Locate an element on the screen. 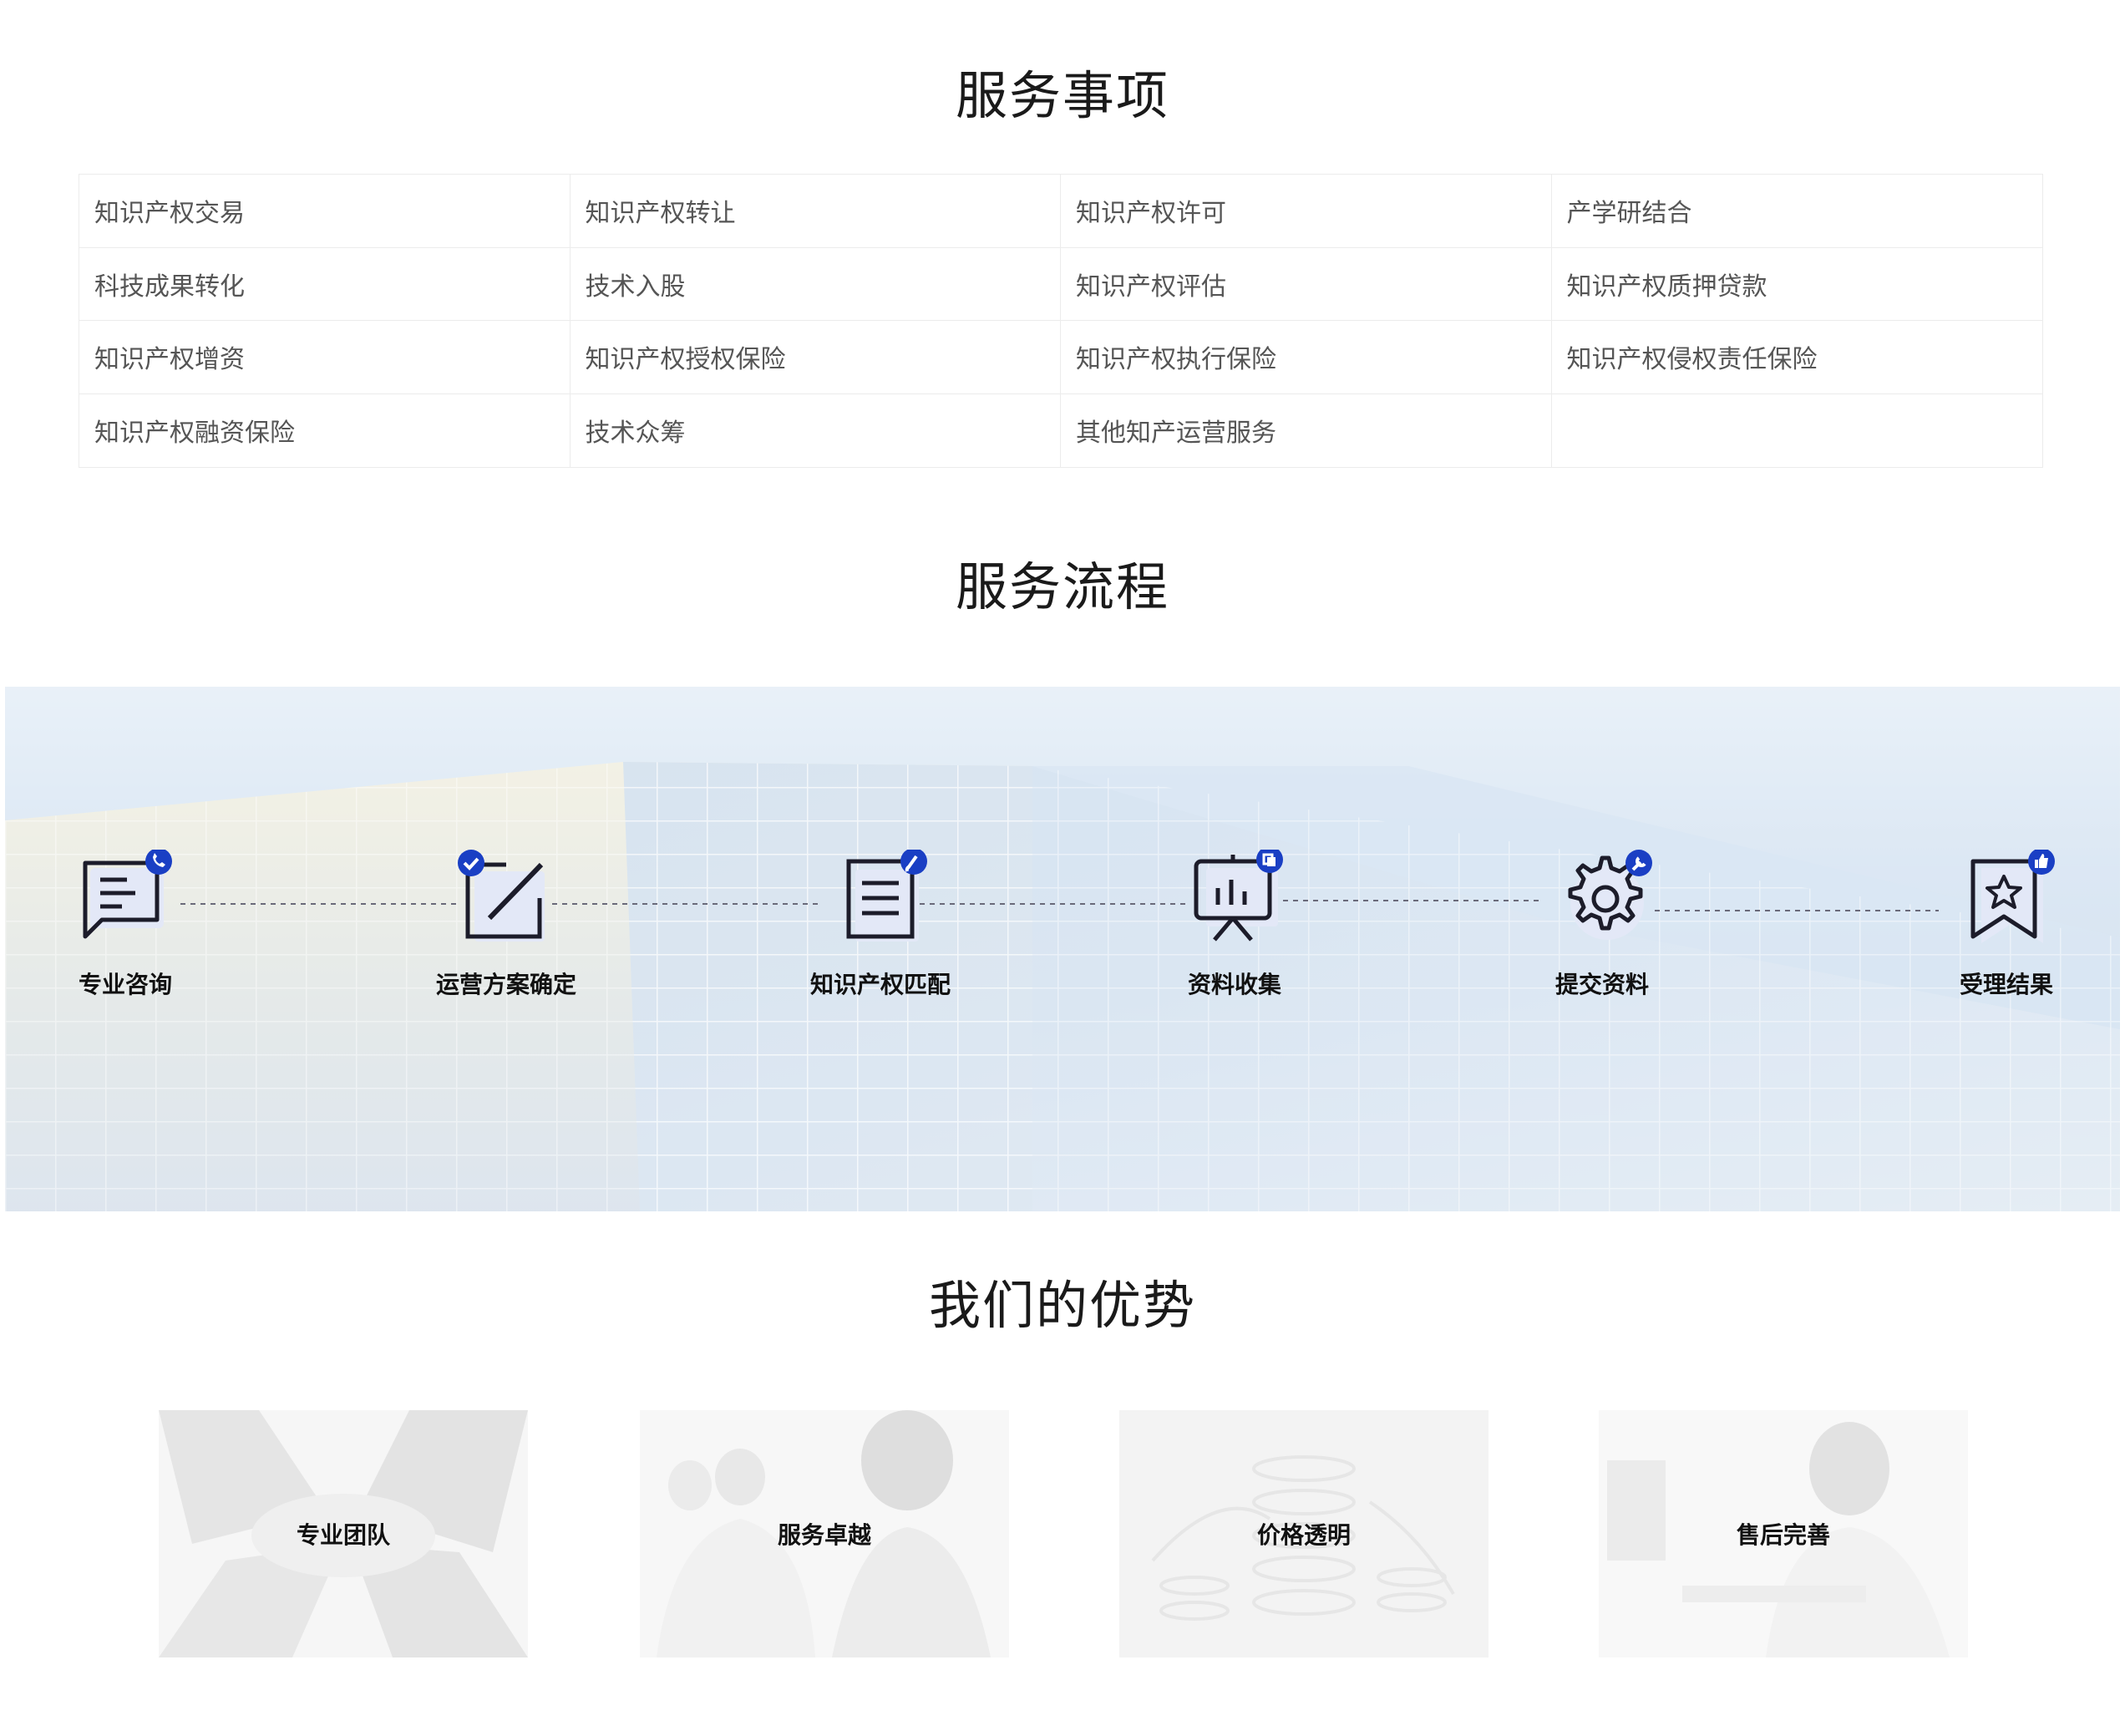 This screenshot has width=2125, height=1736. advantage-label: 售后完善 is located at coordinates (1783, 1535).